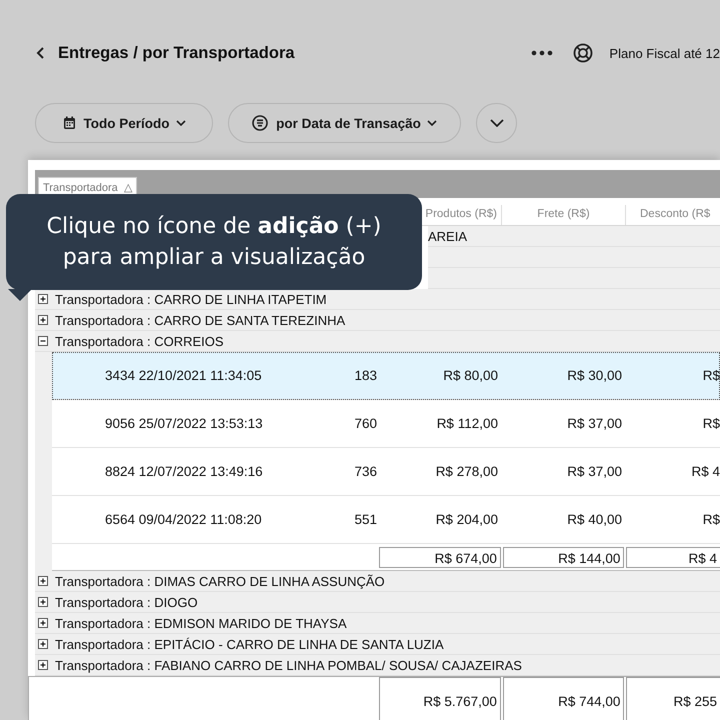 The height and width of the screenshot is (720, 720). What do you see at coordinates (365, 471) in the screenshot?
I see `quantity-cell-text: 736` at bounding box center [365, 471].